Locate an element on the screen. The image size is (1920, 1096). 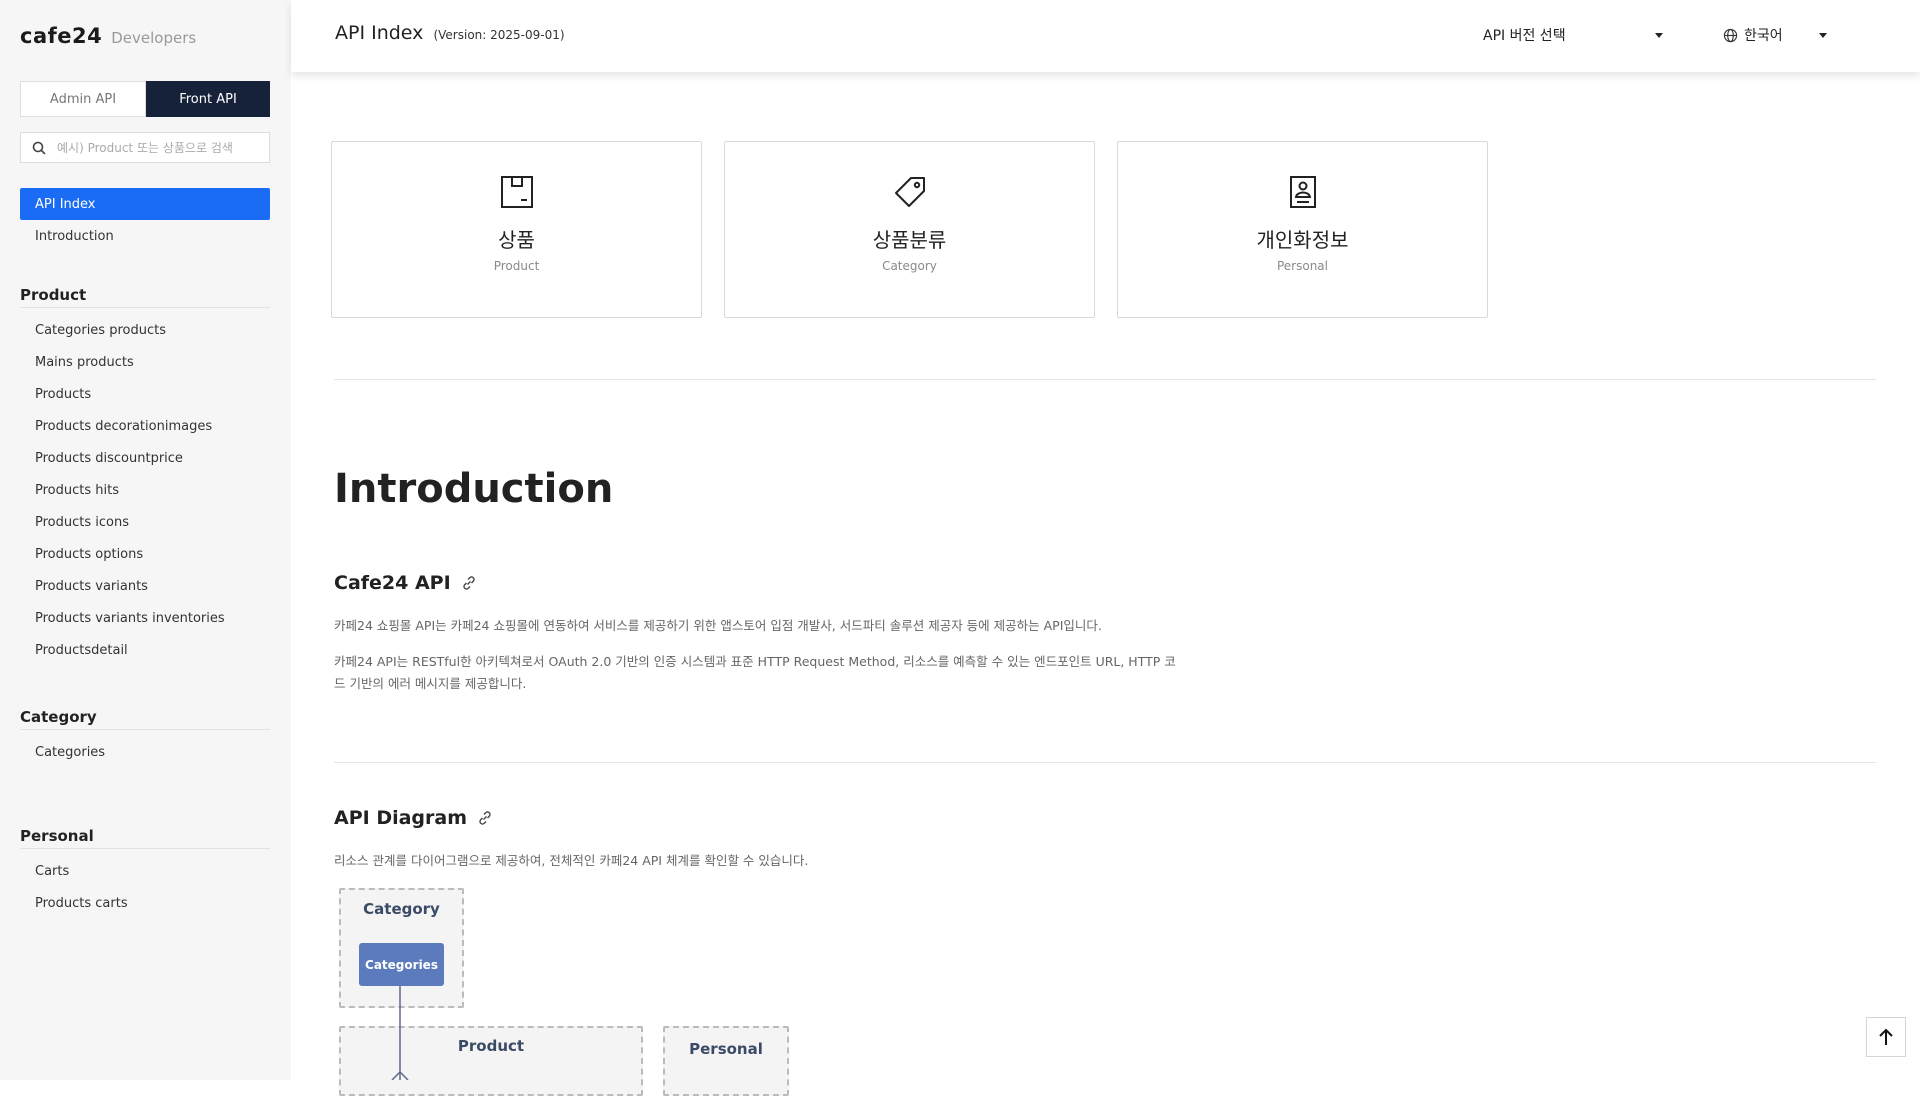
card-title: 상품 is located at coordinates (516, 240).